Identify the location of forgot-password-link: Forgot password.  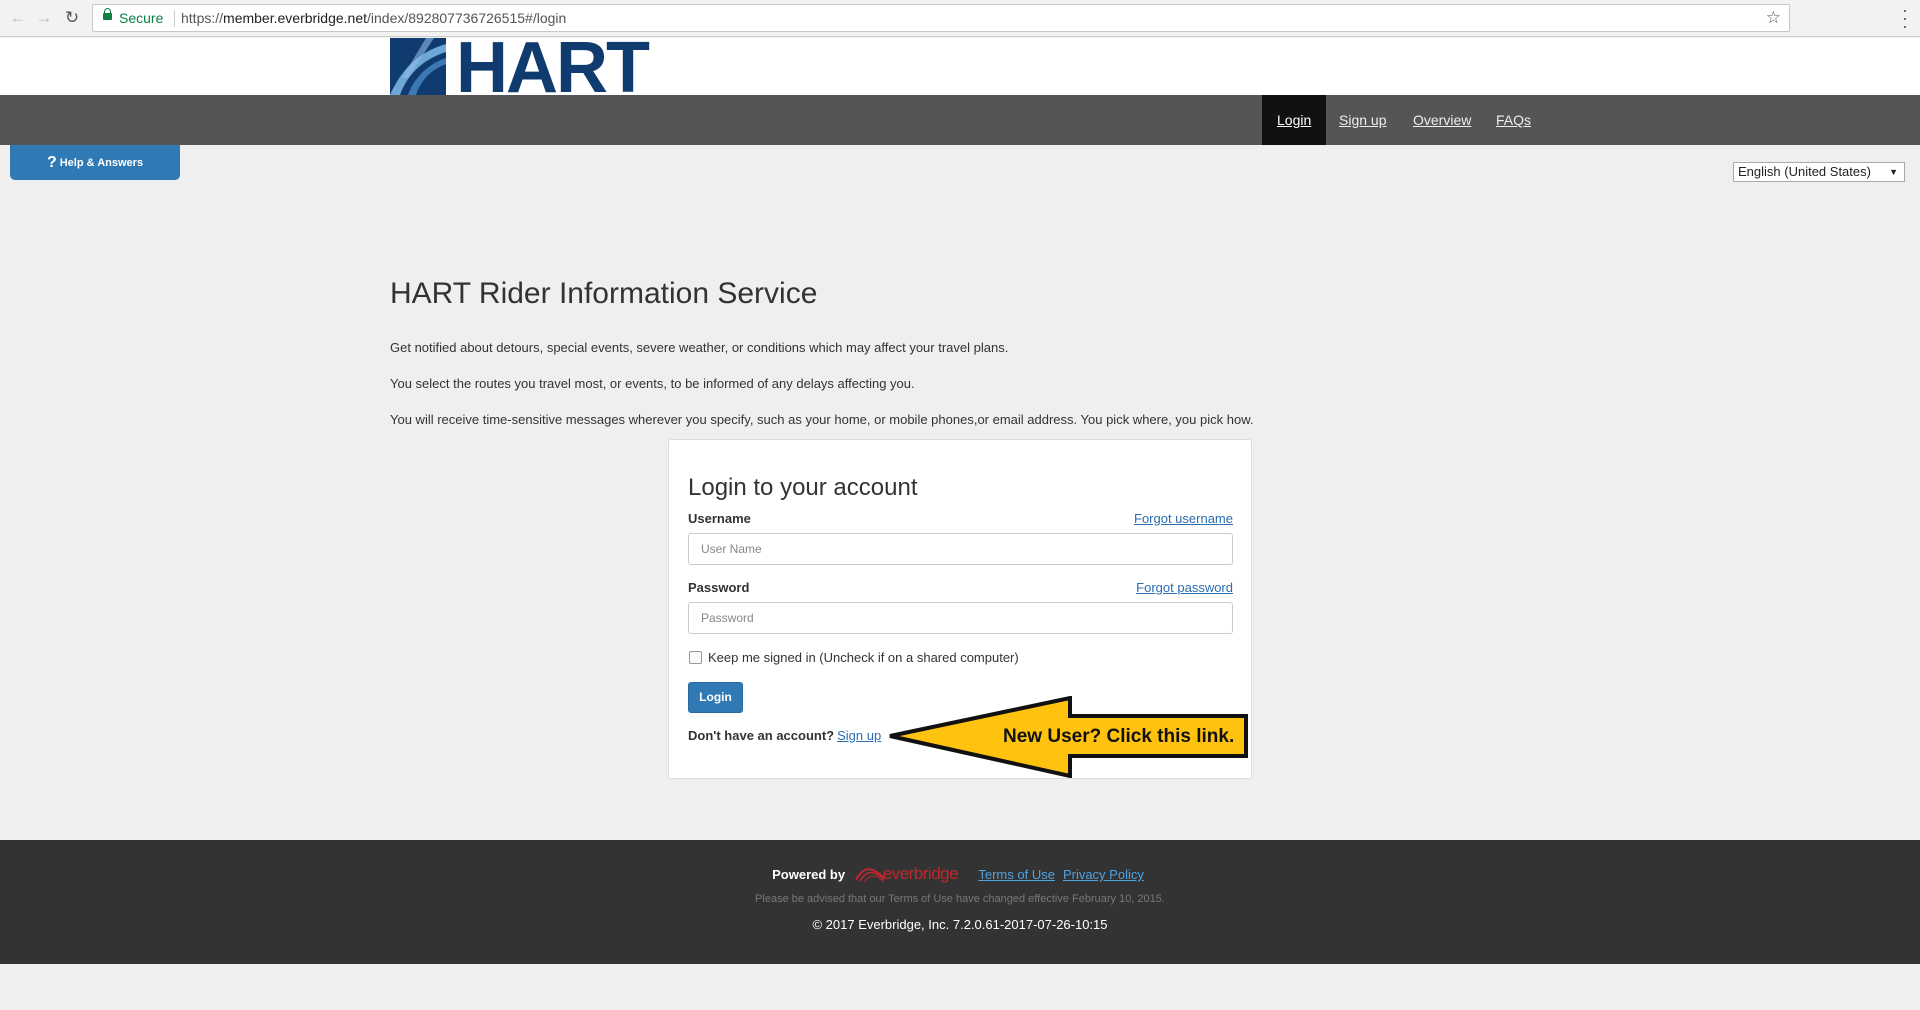
(1184, 587).